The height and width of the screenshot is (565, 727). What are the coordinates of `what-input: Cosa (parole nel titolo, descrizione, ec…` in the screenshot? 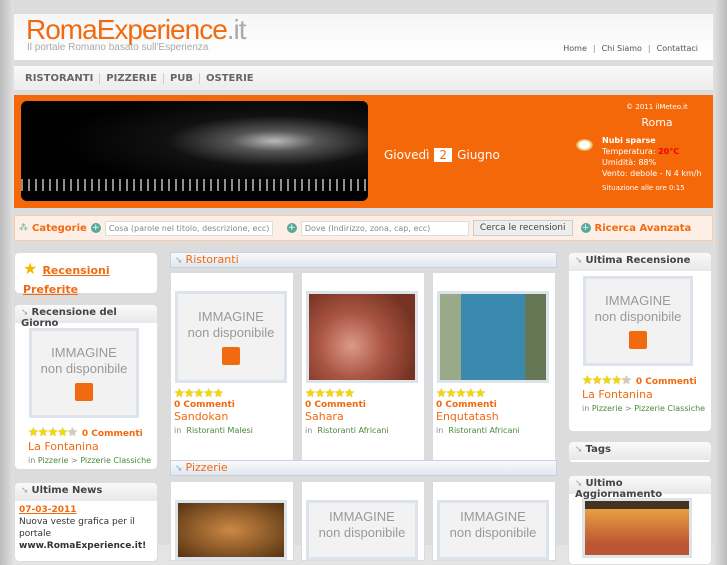 It's located at (188, 228).